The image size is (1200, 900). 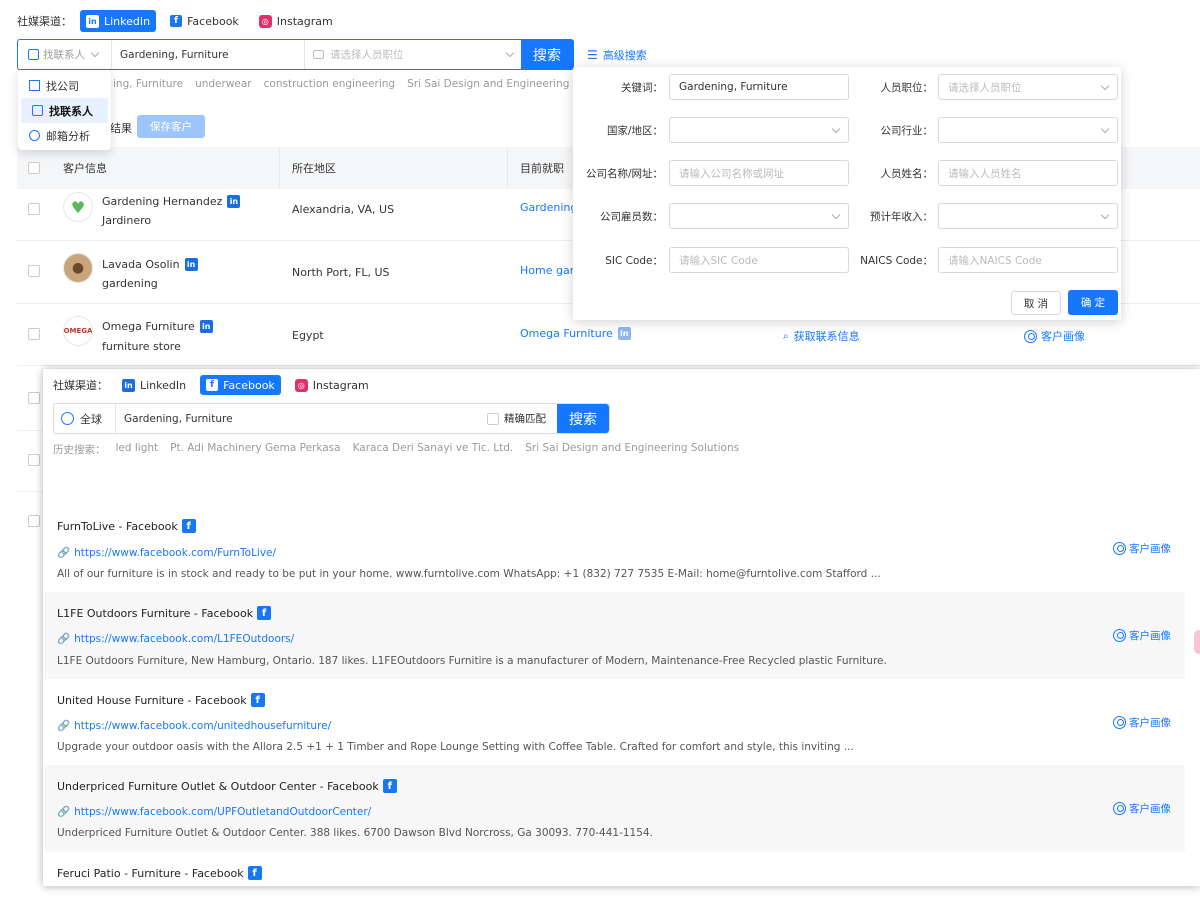 What do you see at coordinates (329, 84) in the screenshot?
I see `history-item: construction engineering` at bounding box center [329, 84].